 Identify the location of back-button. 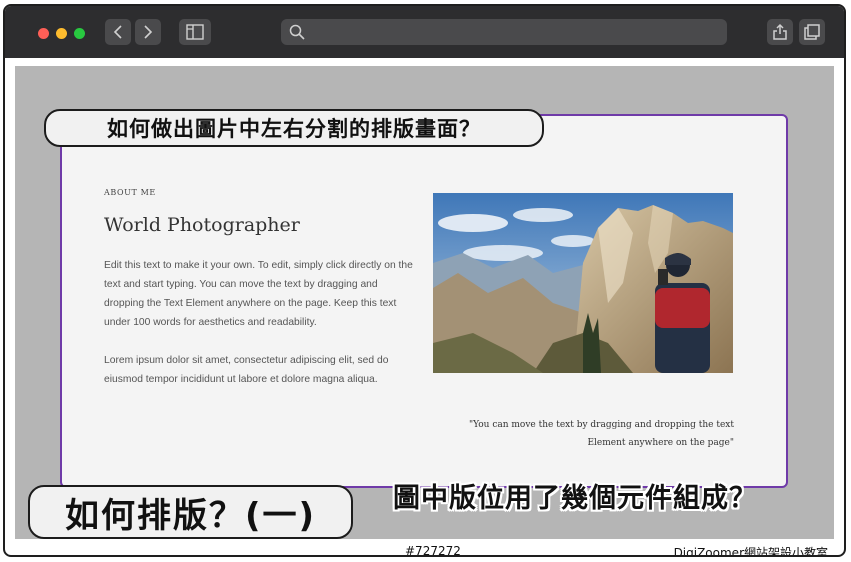
(118, 32).